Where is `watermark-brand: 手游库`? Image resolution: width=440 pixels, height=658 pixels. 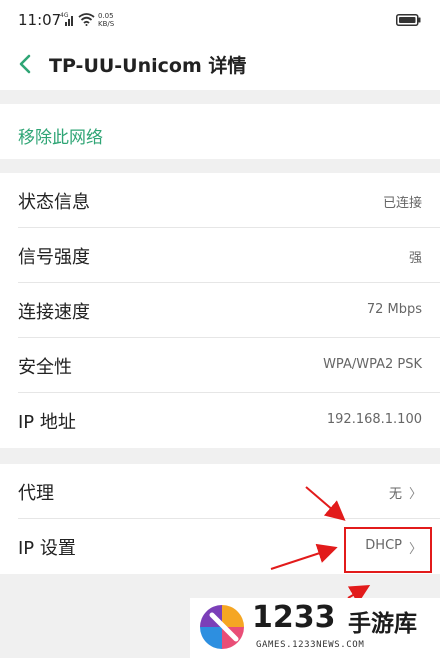 watermark-brand: 手游库 is located at coordinates (382, 624).